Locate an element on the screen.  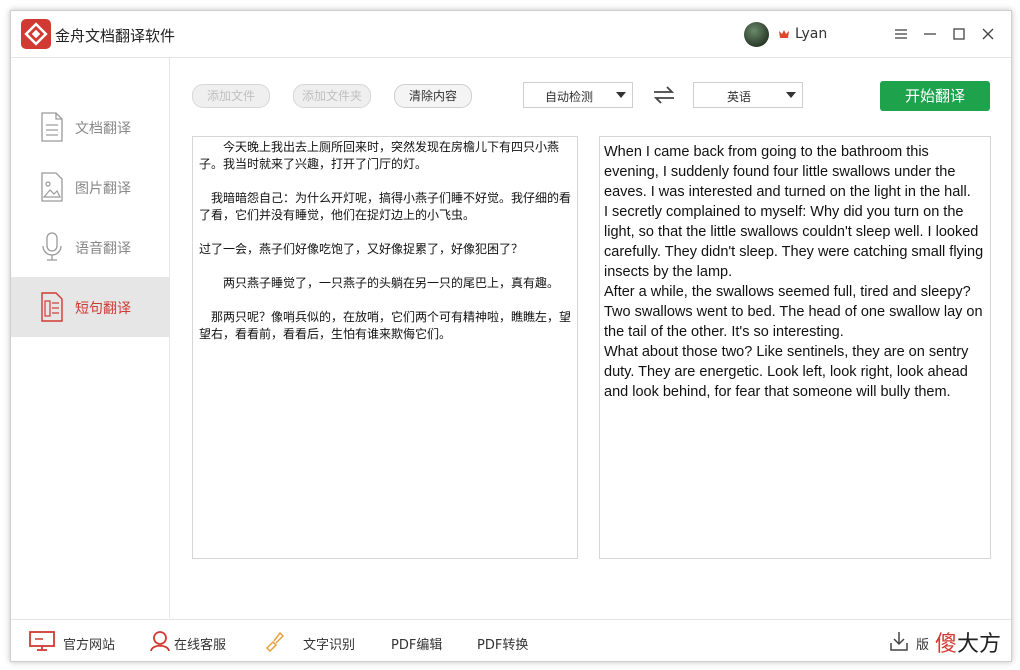
maximize-icon is located at coordinates (959, 34).